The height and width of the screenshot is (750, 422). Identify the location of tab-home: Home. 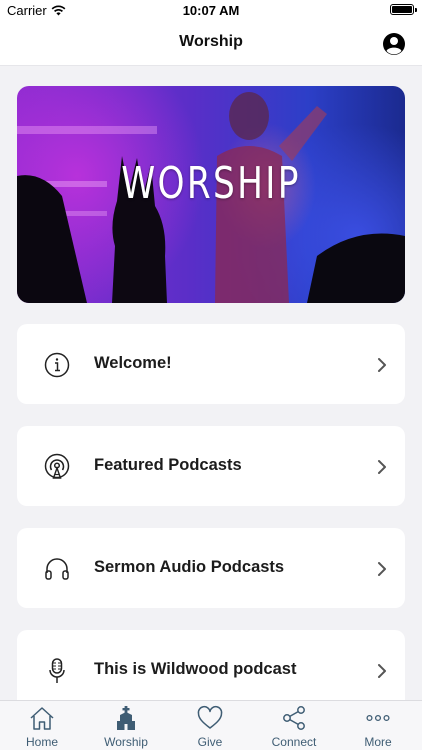
(42, 725).